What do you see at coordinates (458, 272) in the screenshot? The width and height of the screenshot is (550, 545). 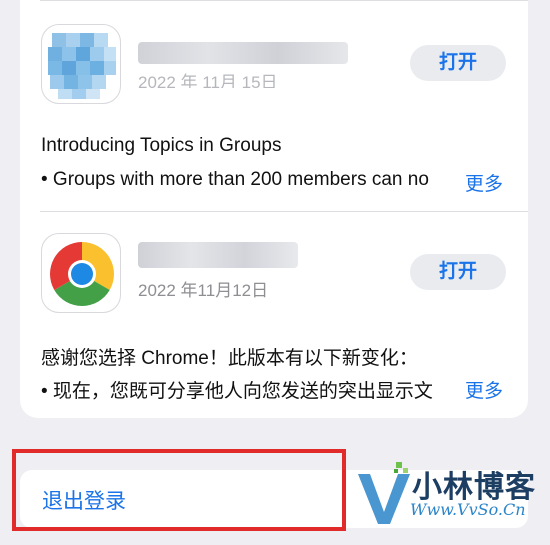 I see `app2-open-button: 打开` at bounding box center [458, 272].